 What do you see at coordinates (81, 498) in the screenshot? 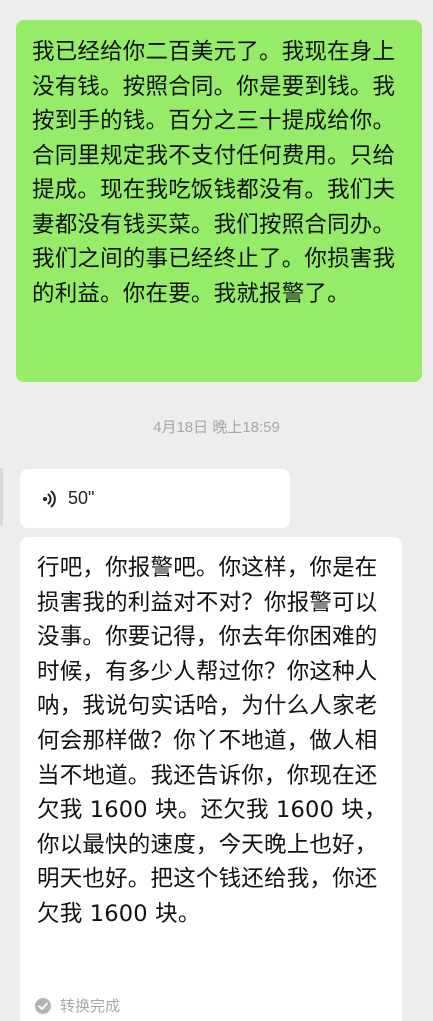
I see `voice-duration: 50"` at bounding box center [81, 498].